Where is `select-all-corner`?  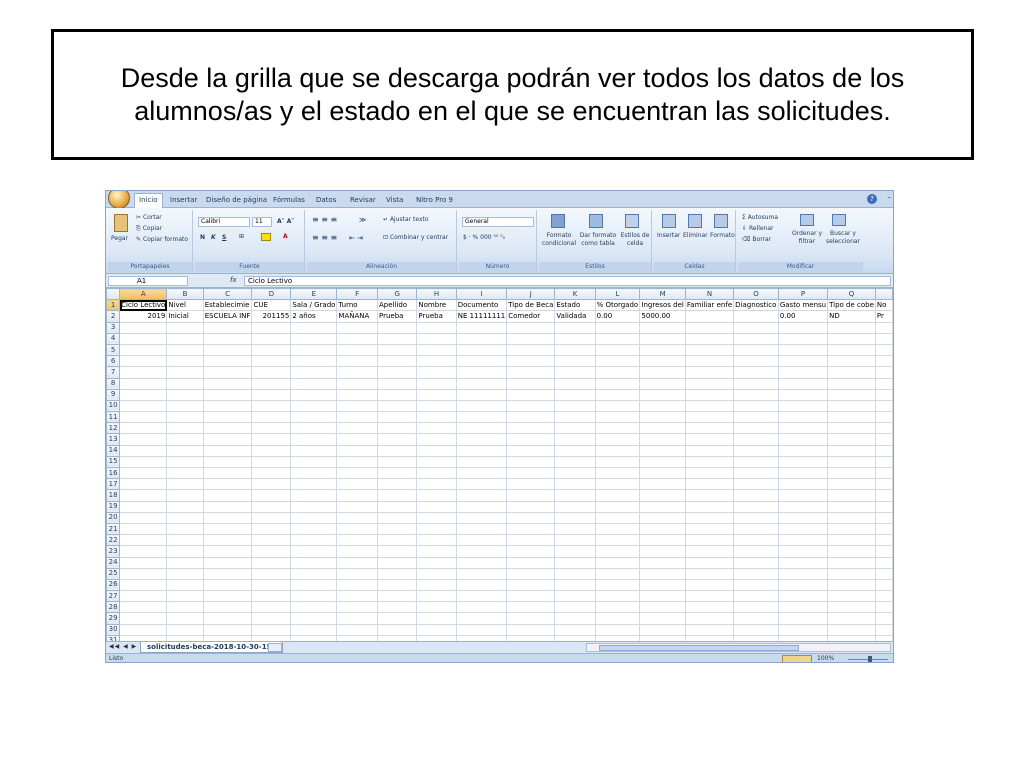 select-all-corner is located at coordinates (113, 294).